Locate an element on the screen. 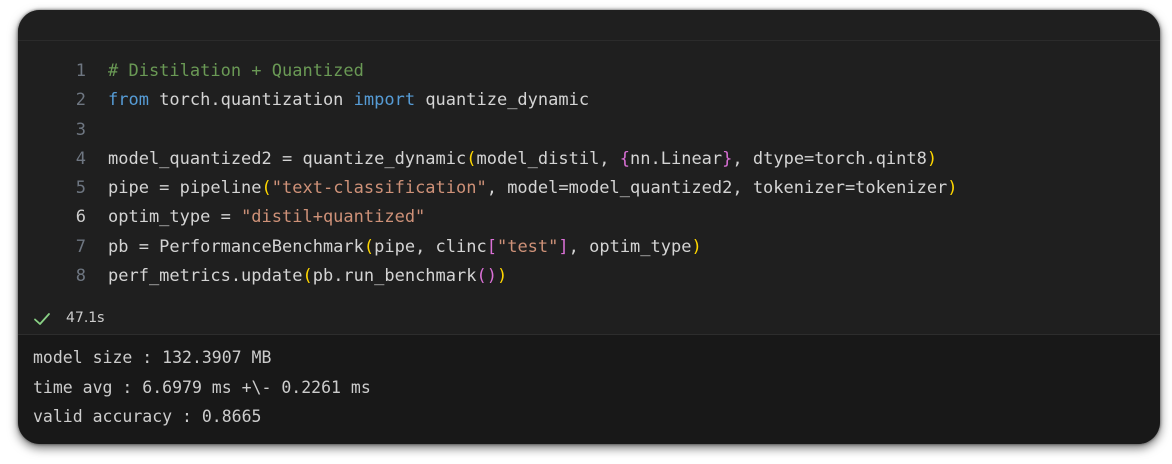  code-token: "test" is located at coordinates (527, 246).